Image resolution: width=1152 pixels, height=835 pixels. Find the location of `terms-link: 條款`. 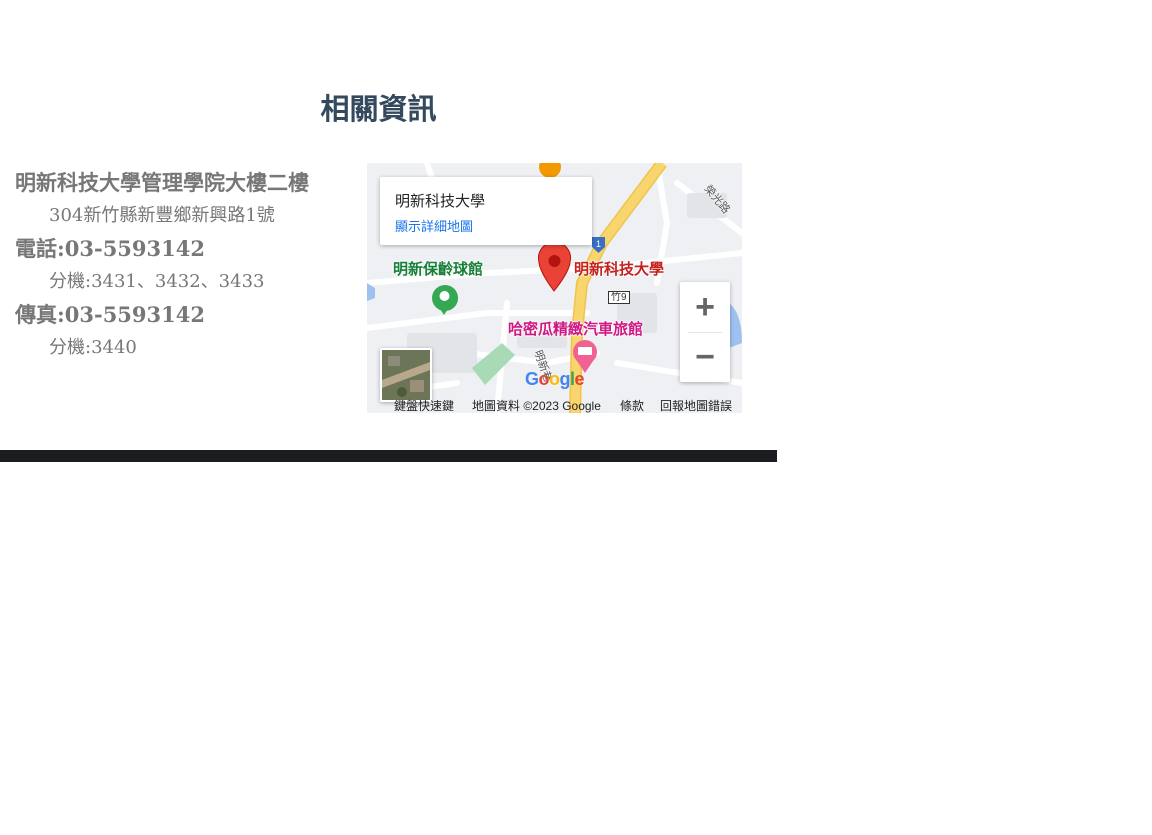

terms-link: 條款 is located at coordinates (632, 405).